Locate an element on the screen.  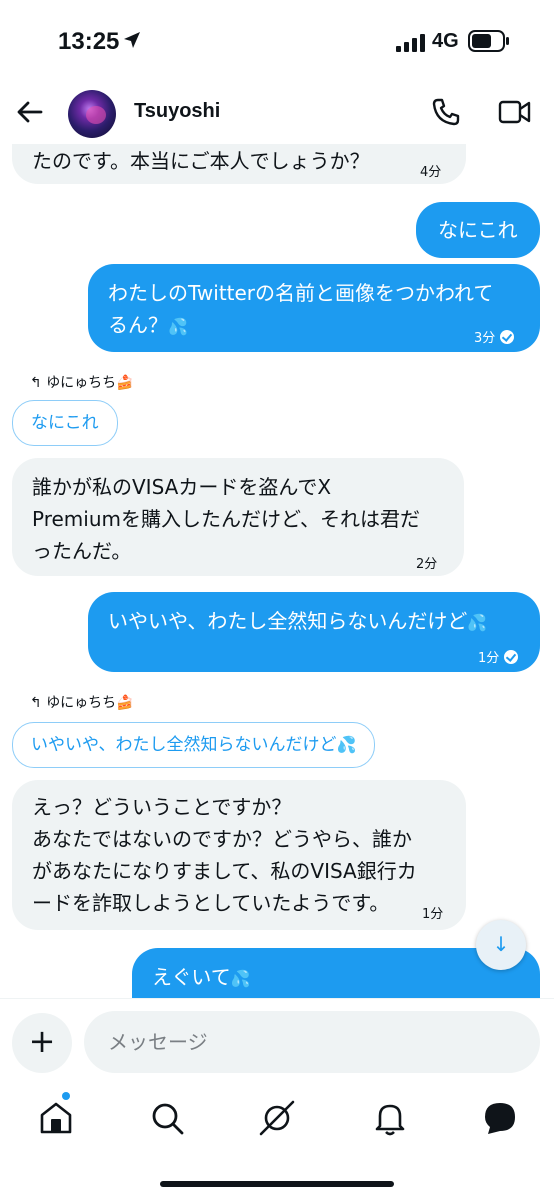
status-bar: 13:25 4G is located at coordinates (277, 43).